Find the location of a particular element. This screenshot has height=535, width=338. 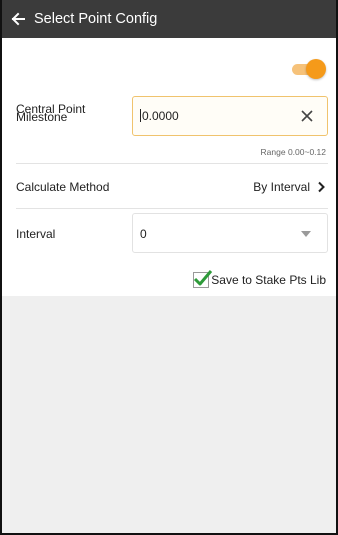

save-to-lib-label: Save to Stake Pts Lib is located at coordinates (268, 280).